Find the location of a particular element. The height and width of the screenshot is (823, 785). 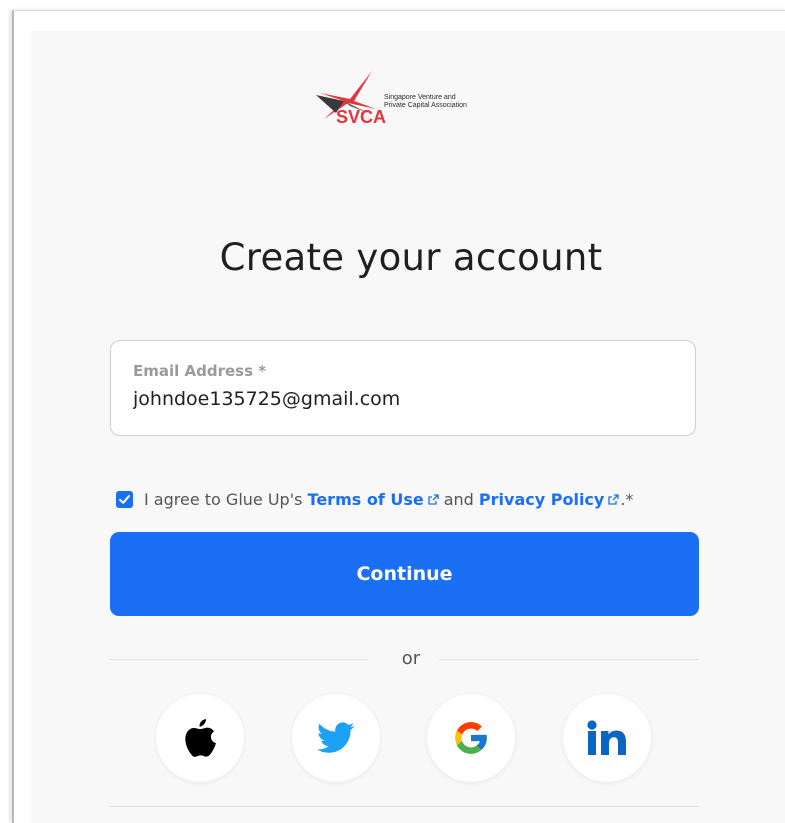

logo-name-line1: Singapore Venture and is located at coordinates (420, 97).